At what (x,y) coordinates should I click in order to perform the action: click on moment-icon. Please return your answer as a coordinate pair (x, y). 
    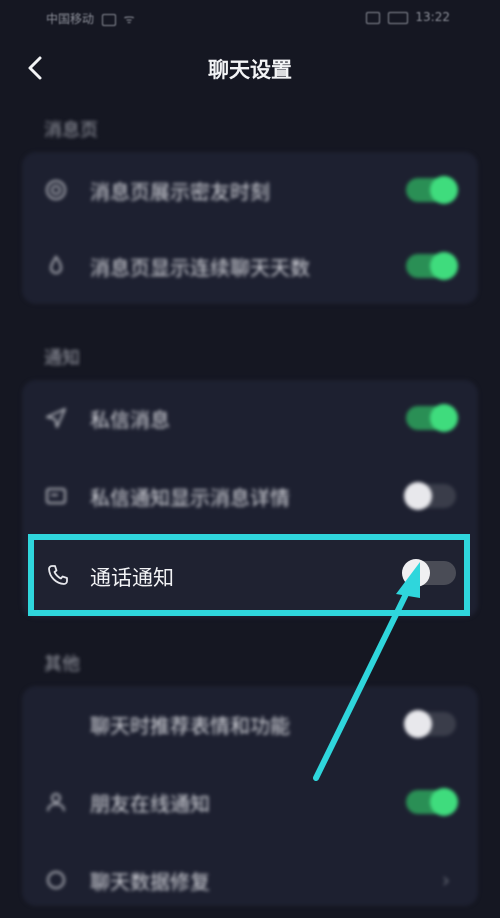
    Looking at the image, I should click on (56, 190).